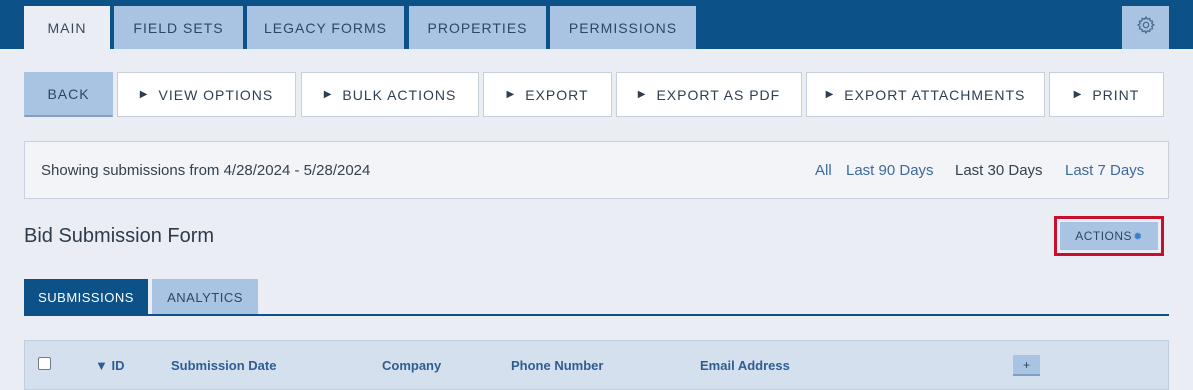  What do you see at coordinates (1138, 236) in the screenshot?
I see `gear-icon: ✹` at bounding box center [1138, 236].